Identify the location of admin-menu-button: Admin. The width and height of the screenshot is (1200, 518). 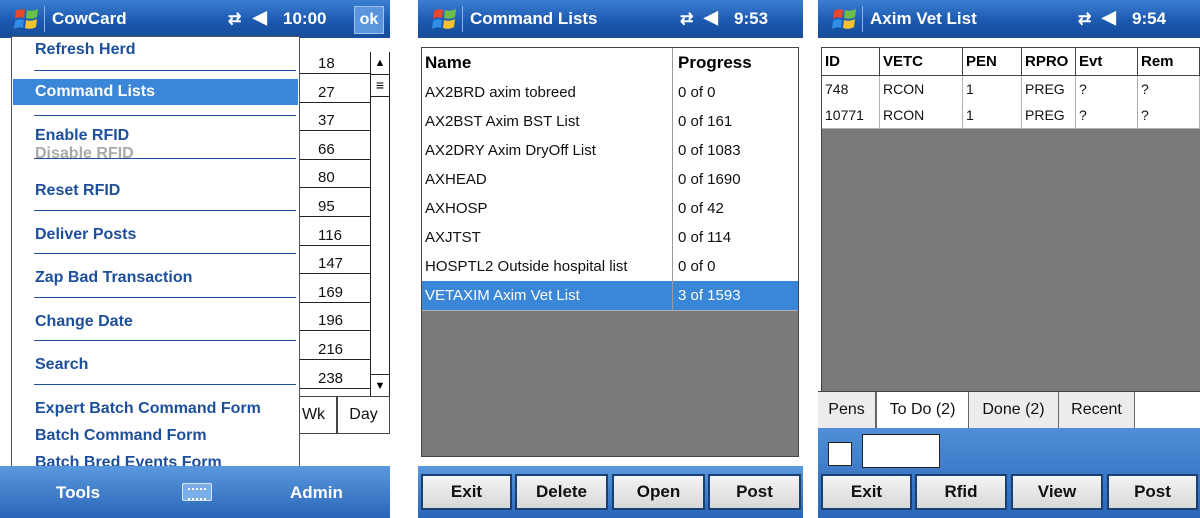
(316, 493).